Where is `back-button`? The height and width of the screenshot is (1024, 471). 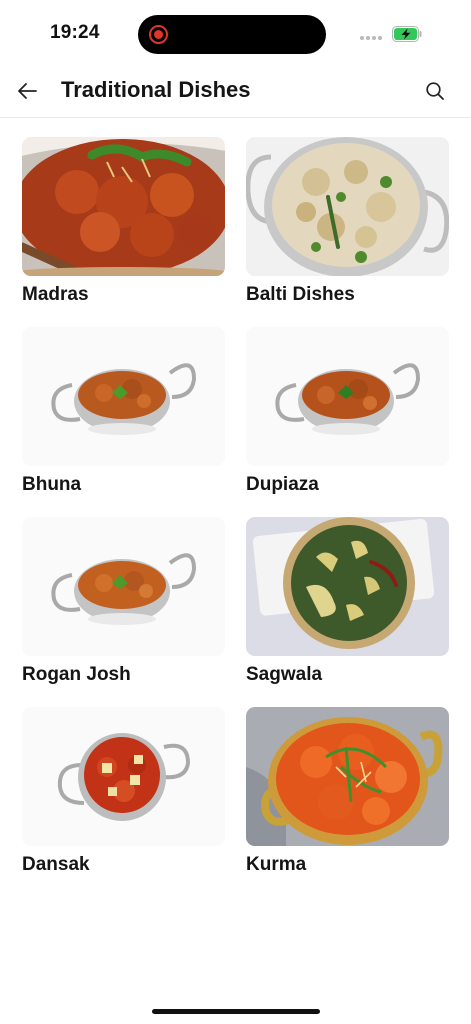
back-button is located at coordinates (27, 91).